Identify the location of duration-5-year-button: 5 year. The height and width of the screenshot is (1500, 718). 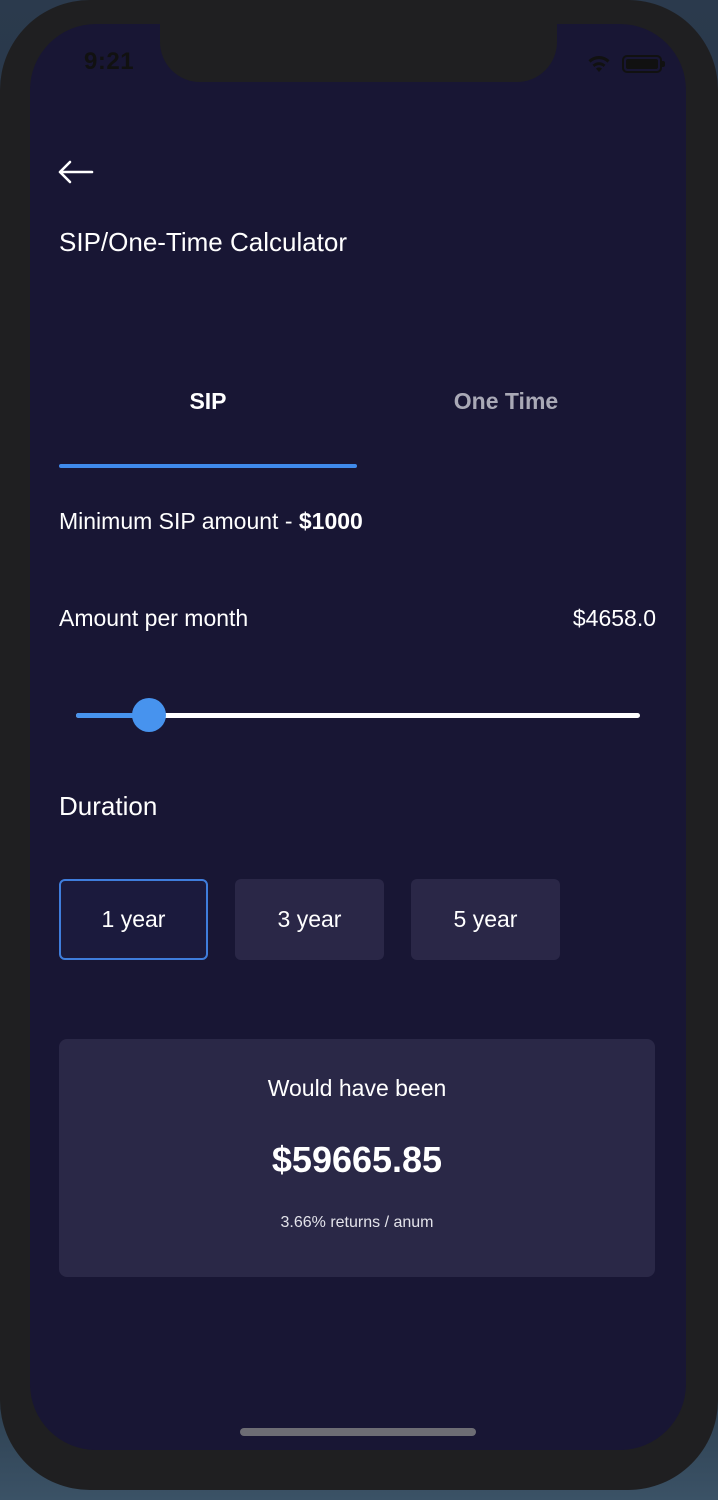
(485, 919).